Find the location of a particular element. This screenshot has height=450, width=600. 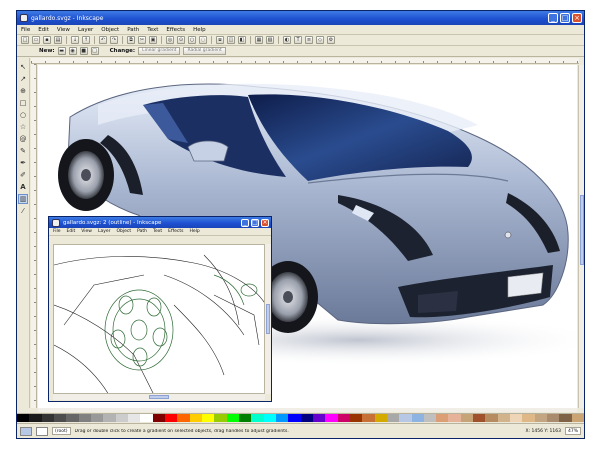

outline-menu-path: Path is located at coordinates (142, 231).